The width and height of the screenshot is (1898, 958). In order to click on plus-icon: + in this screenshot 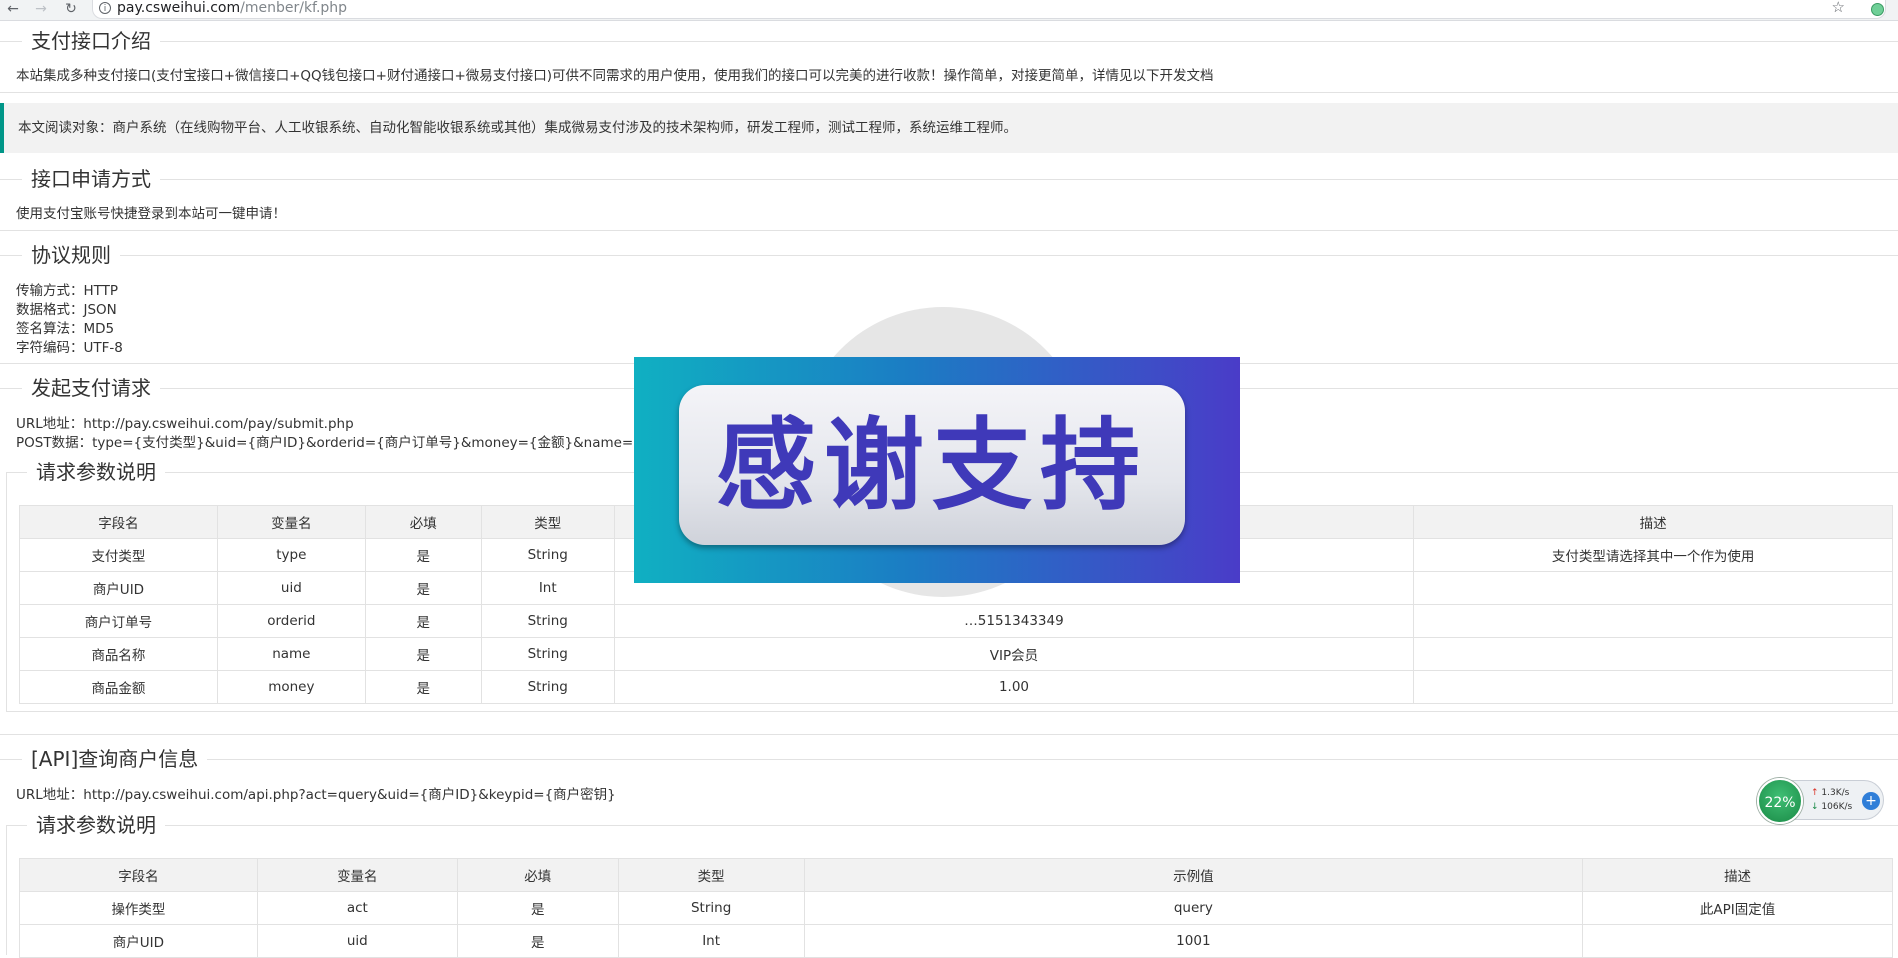, I will do `click(1871, 801)`.